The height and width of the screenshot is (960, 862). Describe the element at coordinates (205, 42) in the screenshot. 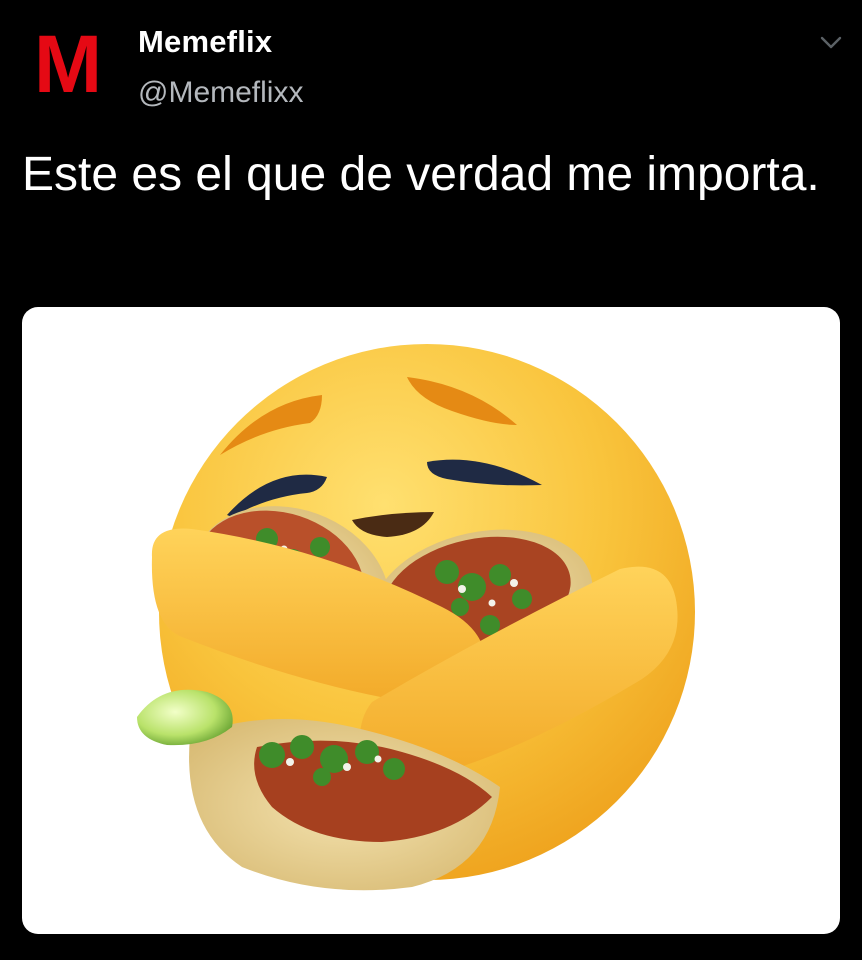

I see `author-name: Memeflix` at that location.